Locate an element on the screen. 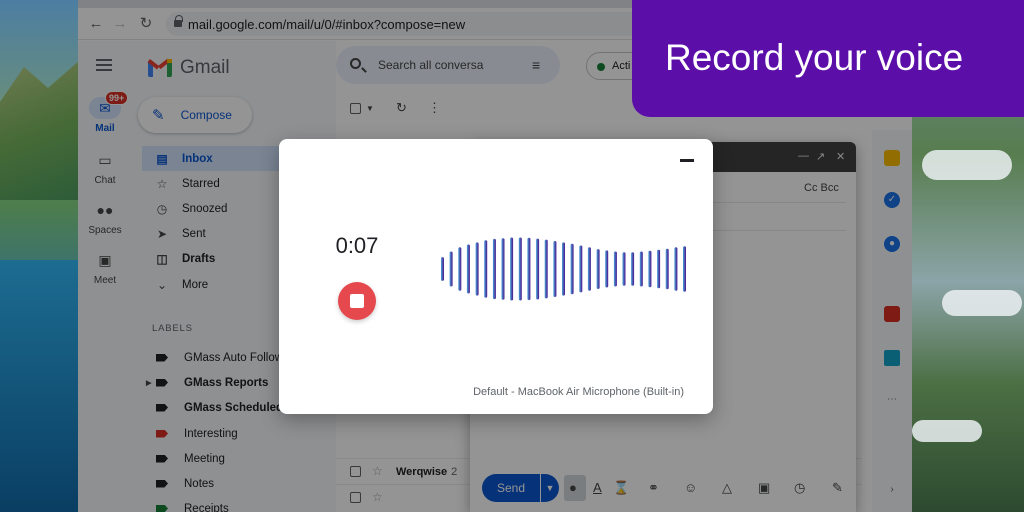 The height and width of the screenshot is (512, 1024). stop-recording-button is located at coordinates (357, 301).